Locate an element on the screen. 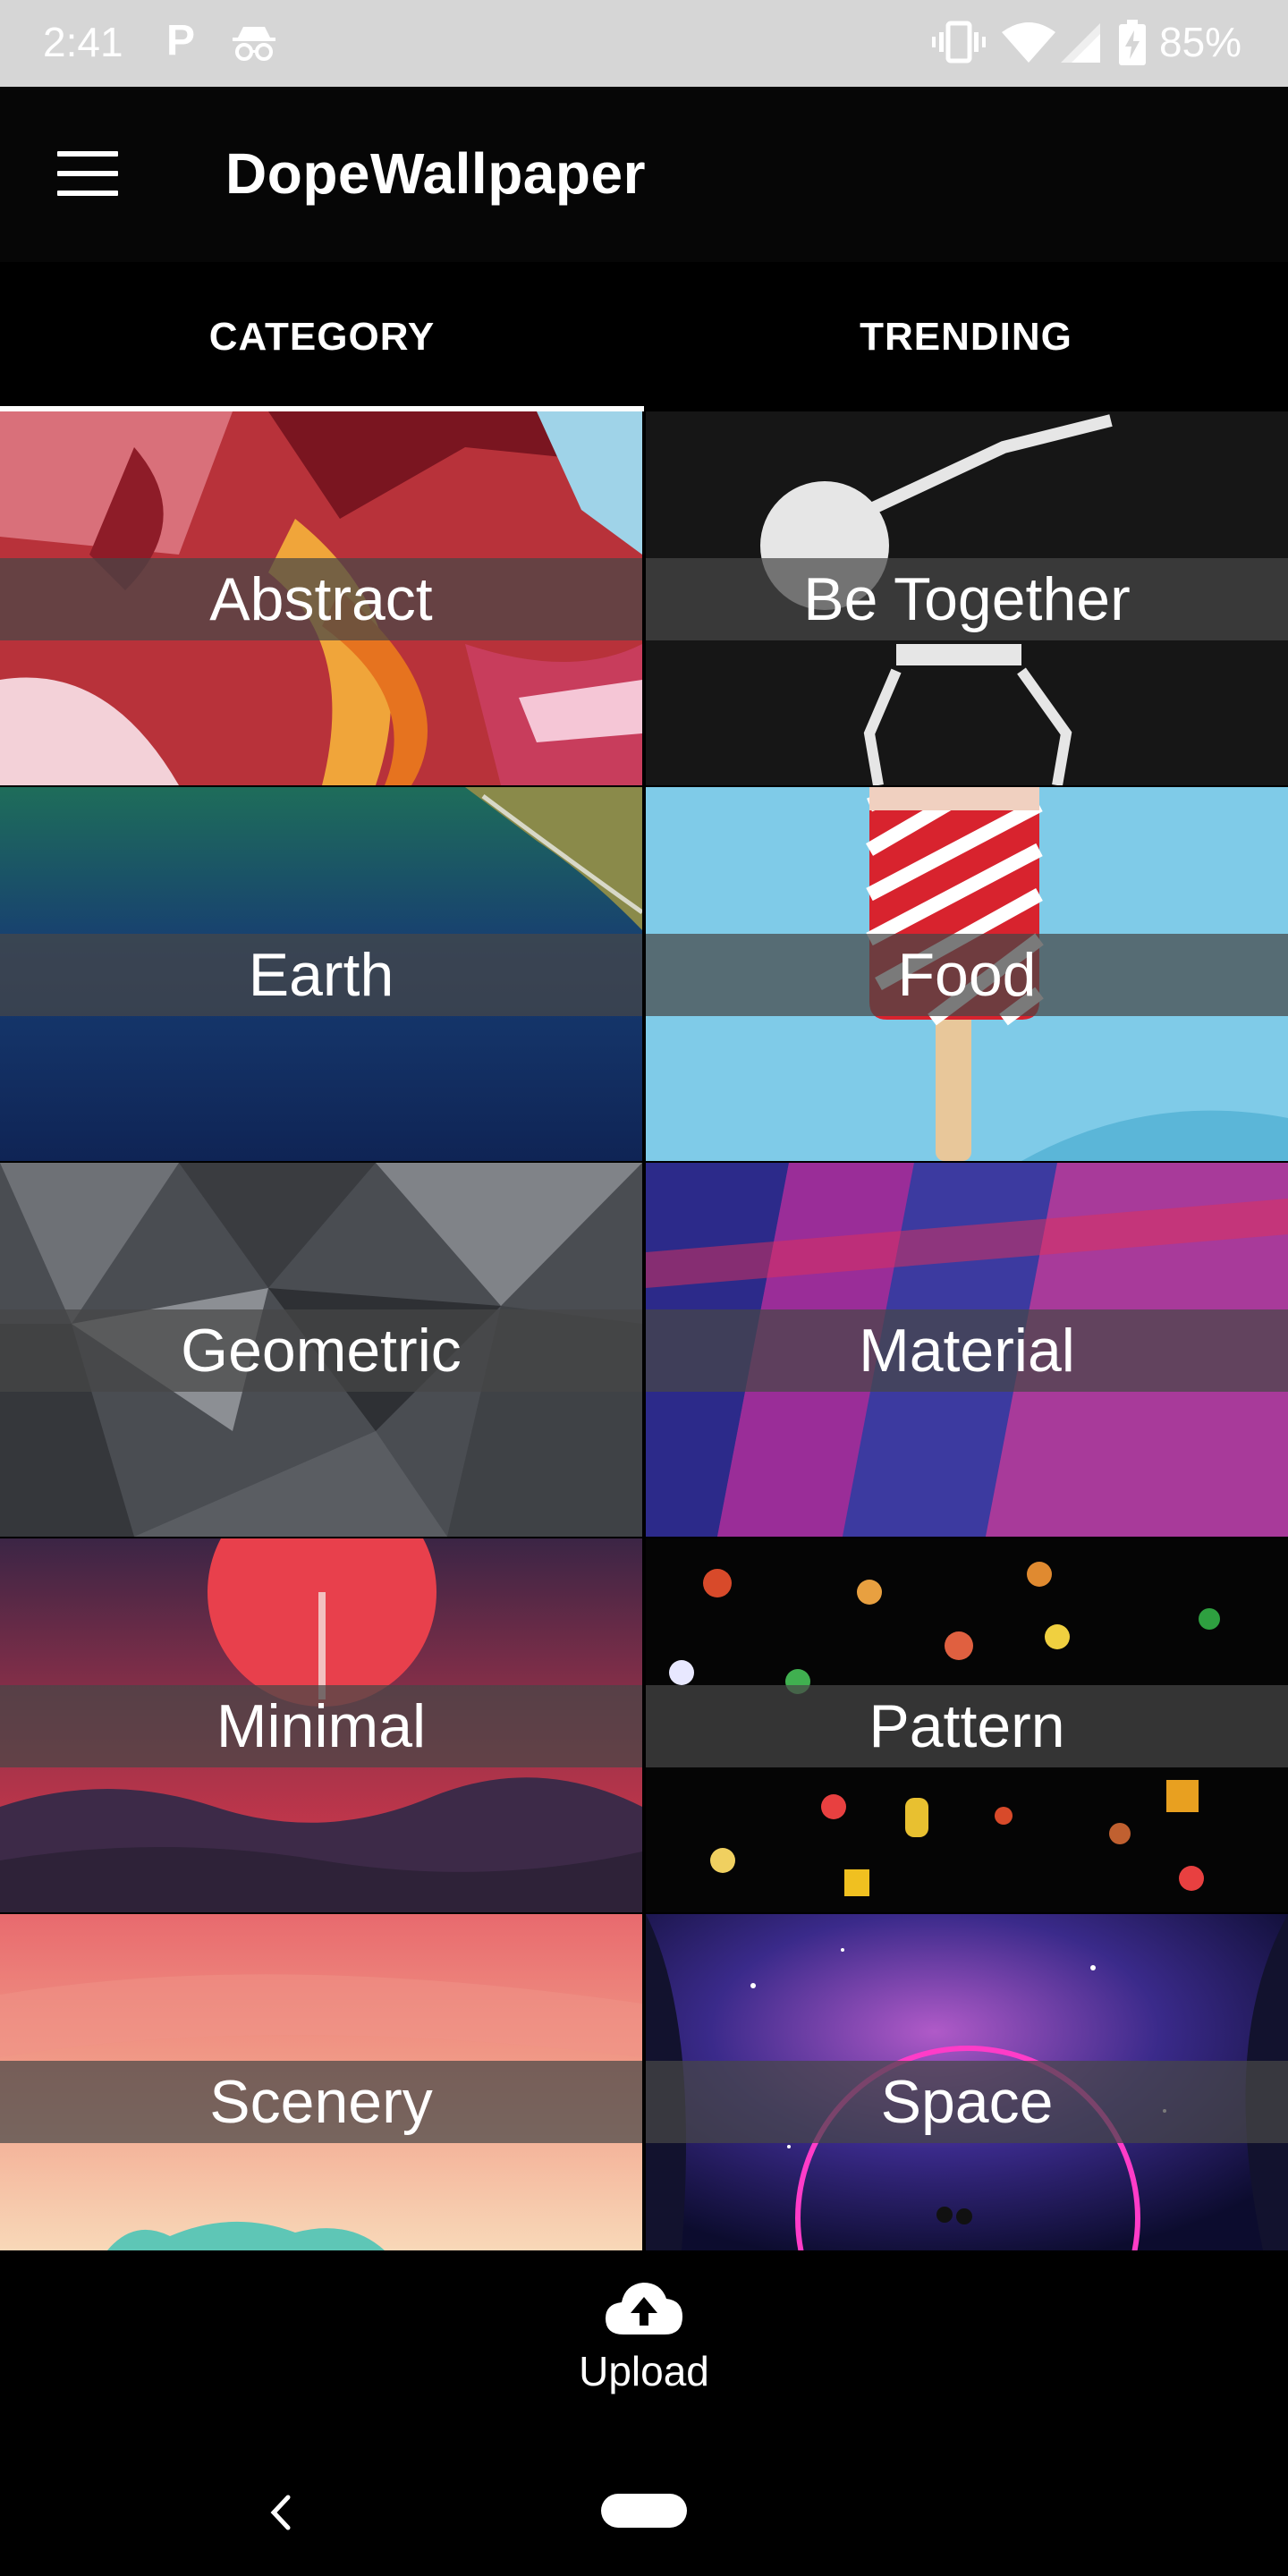  category-label: Pattern is located at coordinates (967, 1726).